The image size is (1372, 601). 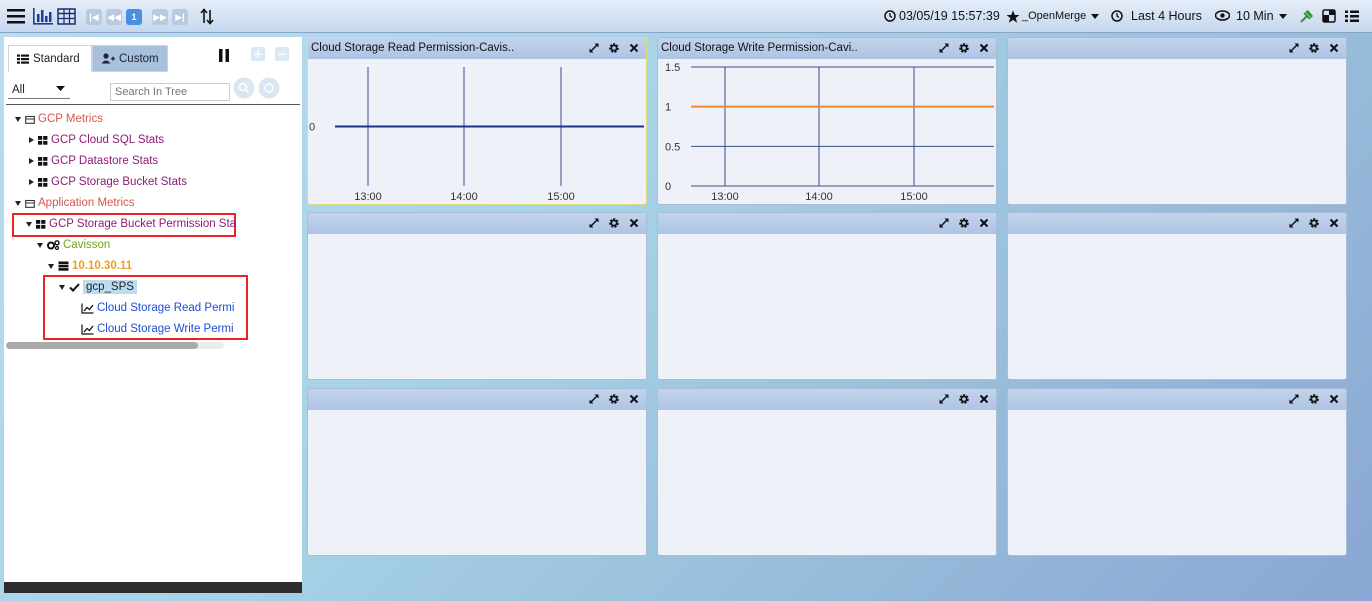 What do you see at coordinates (108, 182) in the screenshot?
I see `tree-node-storage-bucket: GCP Storage Bucket Stats` at bounding box center [108, 182].